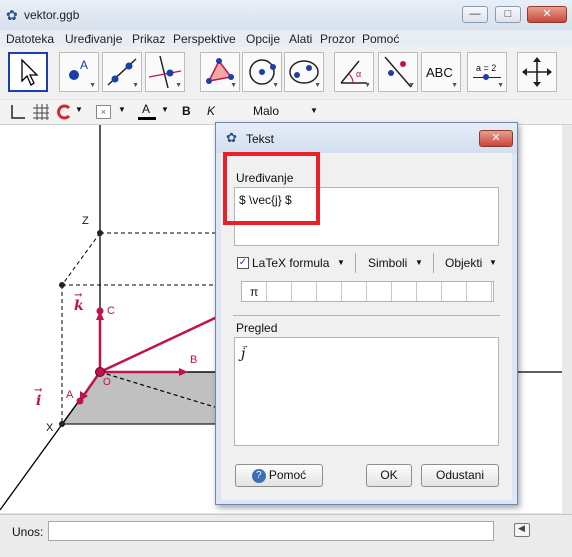  I want to click on menu-opcije: Opcije, so click(263, 39).